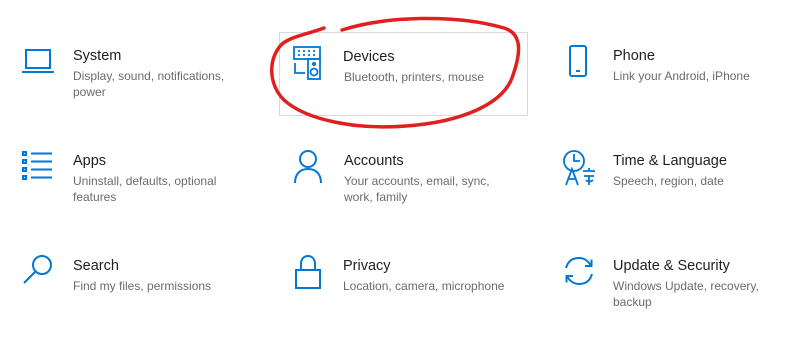 The height and width of the screenshot is (344, 792). What do you see at coordinates (42, 66) in the screenshot?
I see `laptop-icon` at bounding box center [42, 66].